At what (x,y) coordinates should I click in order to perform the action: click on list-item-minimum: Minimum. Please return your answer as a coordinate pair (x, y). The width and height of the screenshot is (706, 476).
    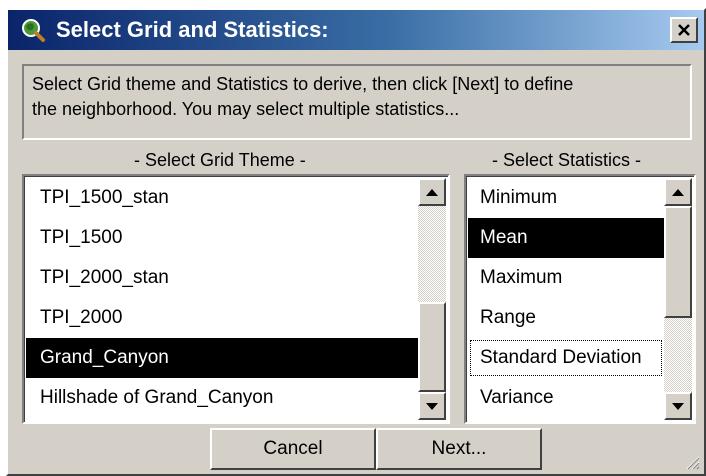
    Looking at the image, I should click on (566, 198).